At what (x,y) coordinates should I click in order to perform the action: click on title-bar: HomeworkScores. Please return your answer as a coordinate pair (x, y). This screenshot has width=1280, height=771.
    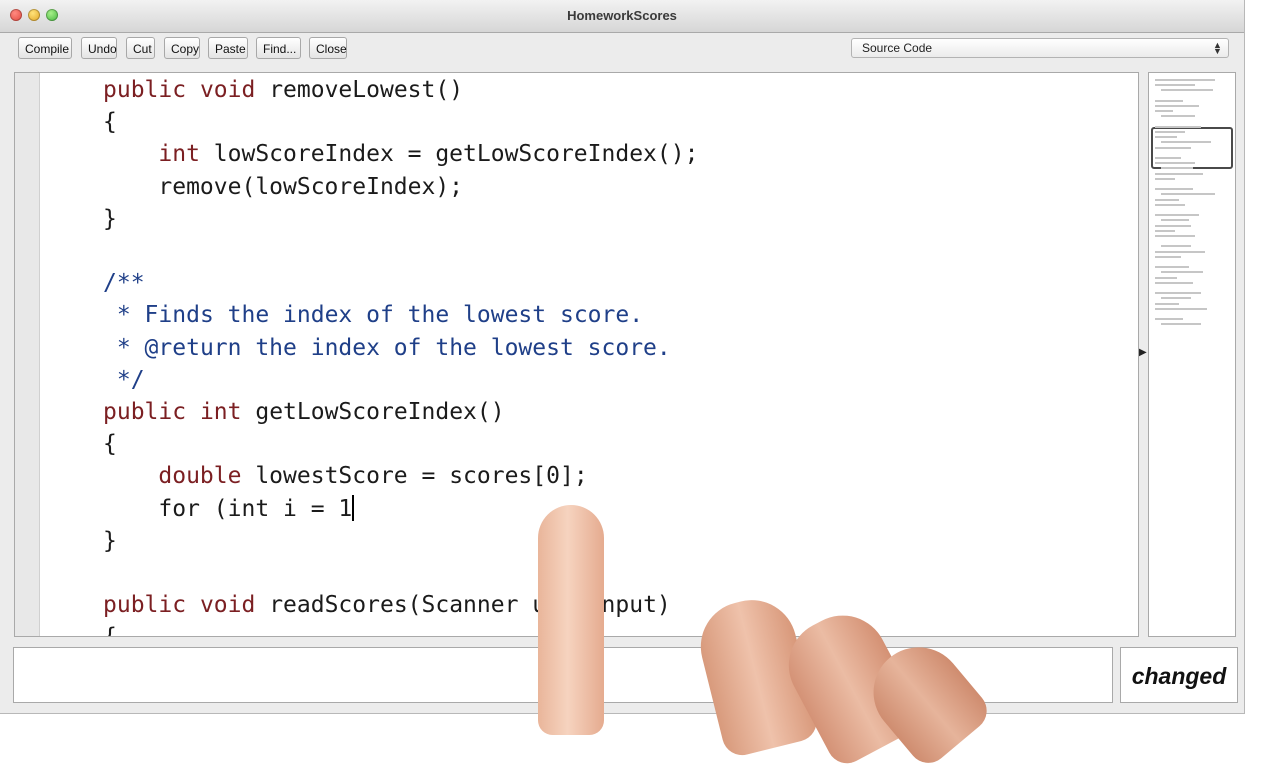
    Looking at the image, I should click on (622, 16).